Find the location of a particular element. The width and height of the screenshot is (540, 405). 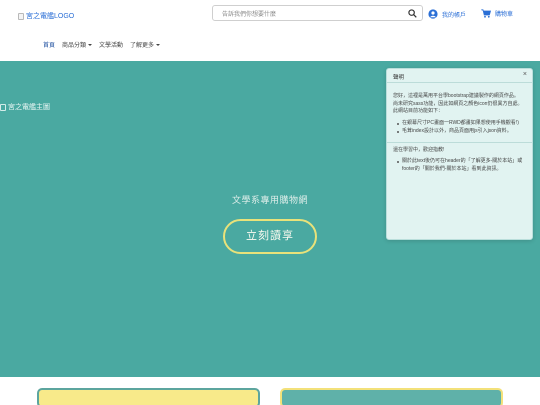

search-input: 告訴我們你想要什麼 is located at coordinates (317, 13).